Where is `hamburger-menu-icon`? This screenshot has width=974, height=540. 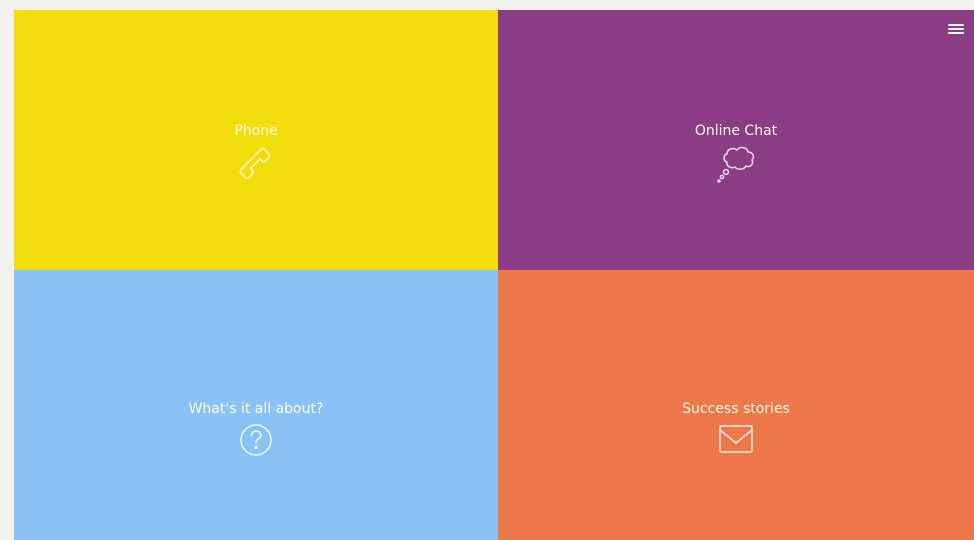 hamburger-menu-icon is located at coordinates (956, 29).